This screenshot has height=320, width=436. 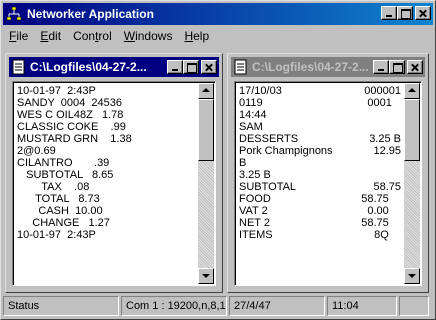 What do you see at coordinates (320, 103) in the screenshot?
I see `log-line: 0119 0001` at bounding box center [320, 103].